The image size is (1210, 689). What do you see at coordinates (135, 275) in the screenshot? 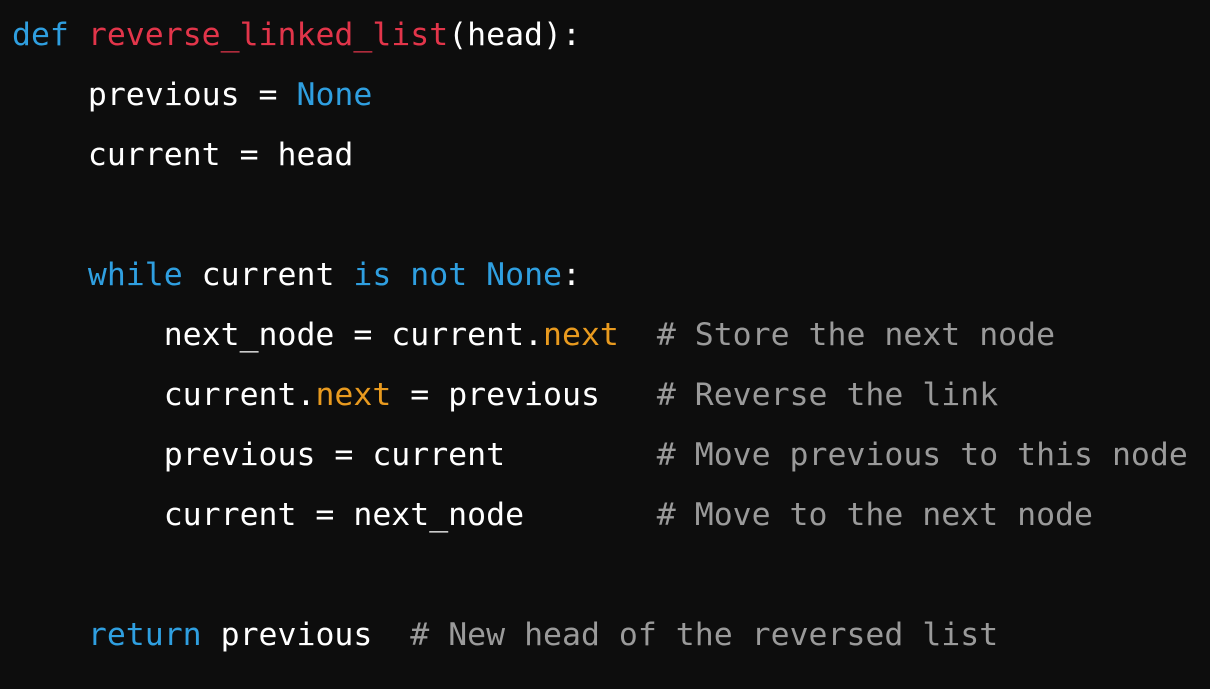
I see `code-keyword: while` at bounding box center [135, 275].